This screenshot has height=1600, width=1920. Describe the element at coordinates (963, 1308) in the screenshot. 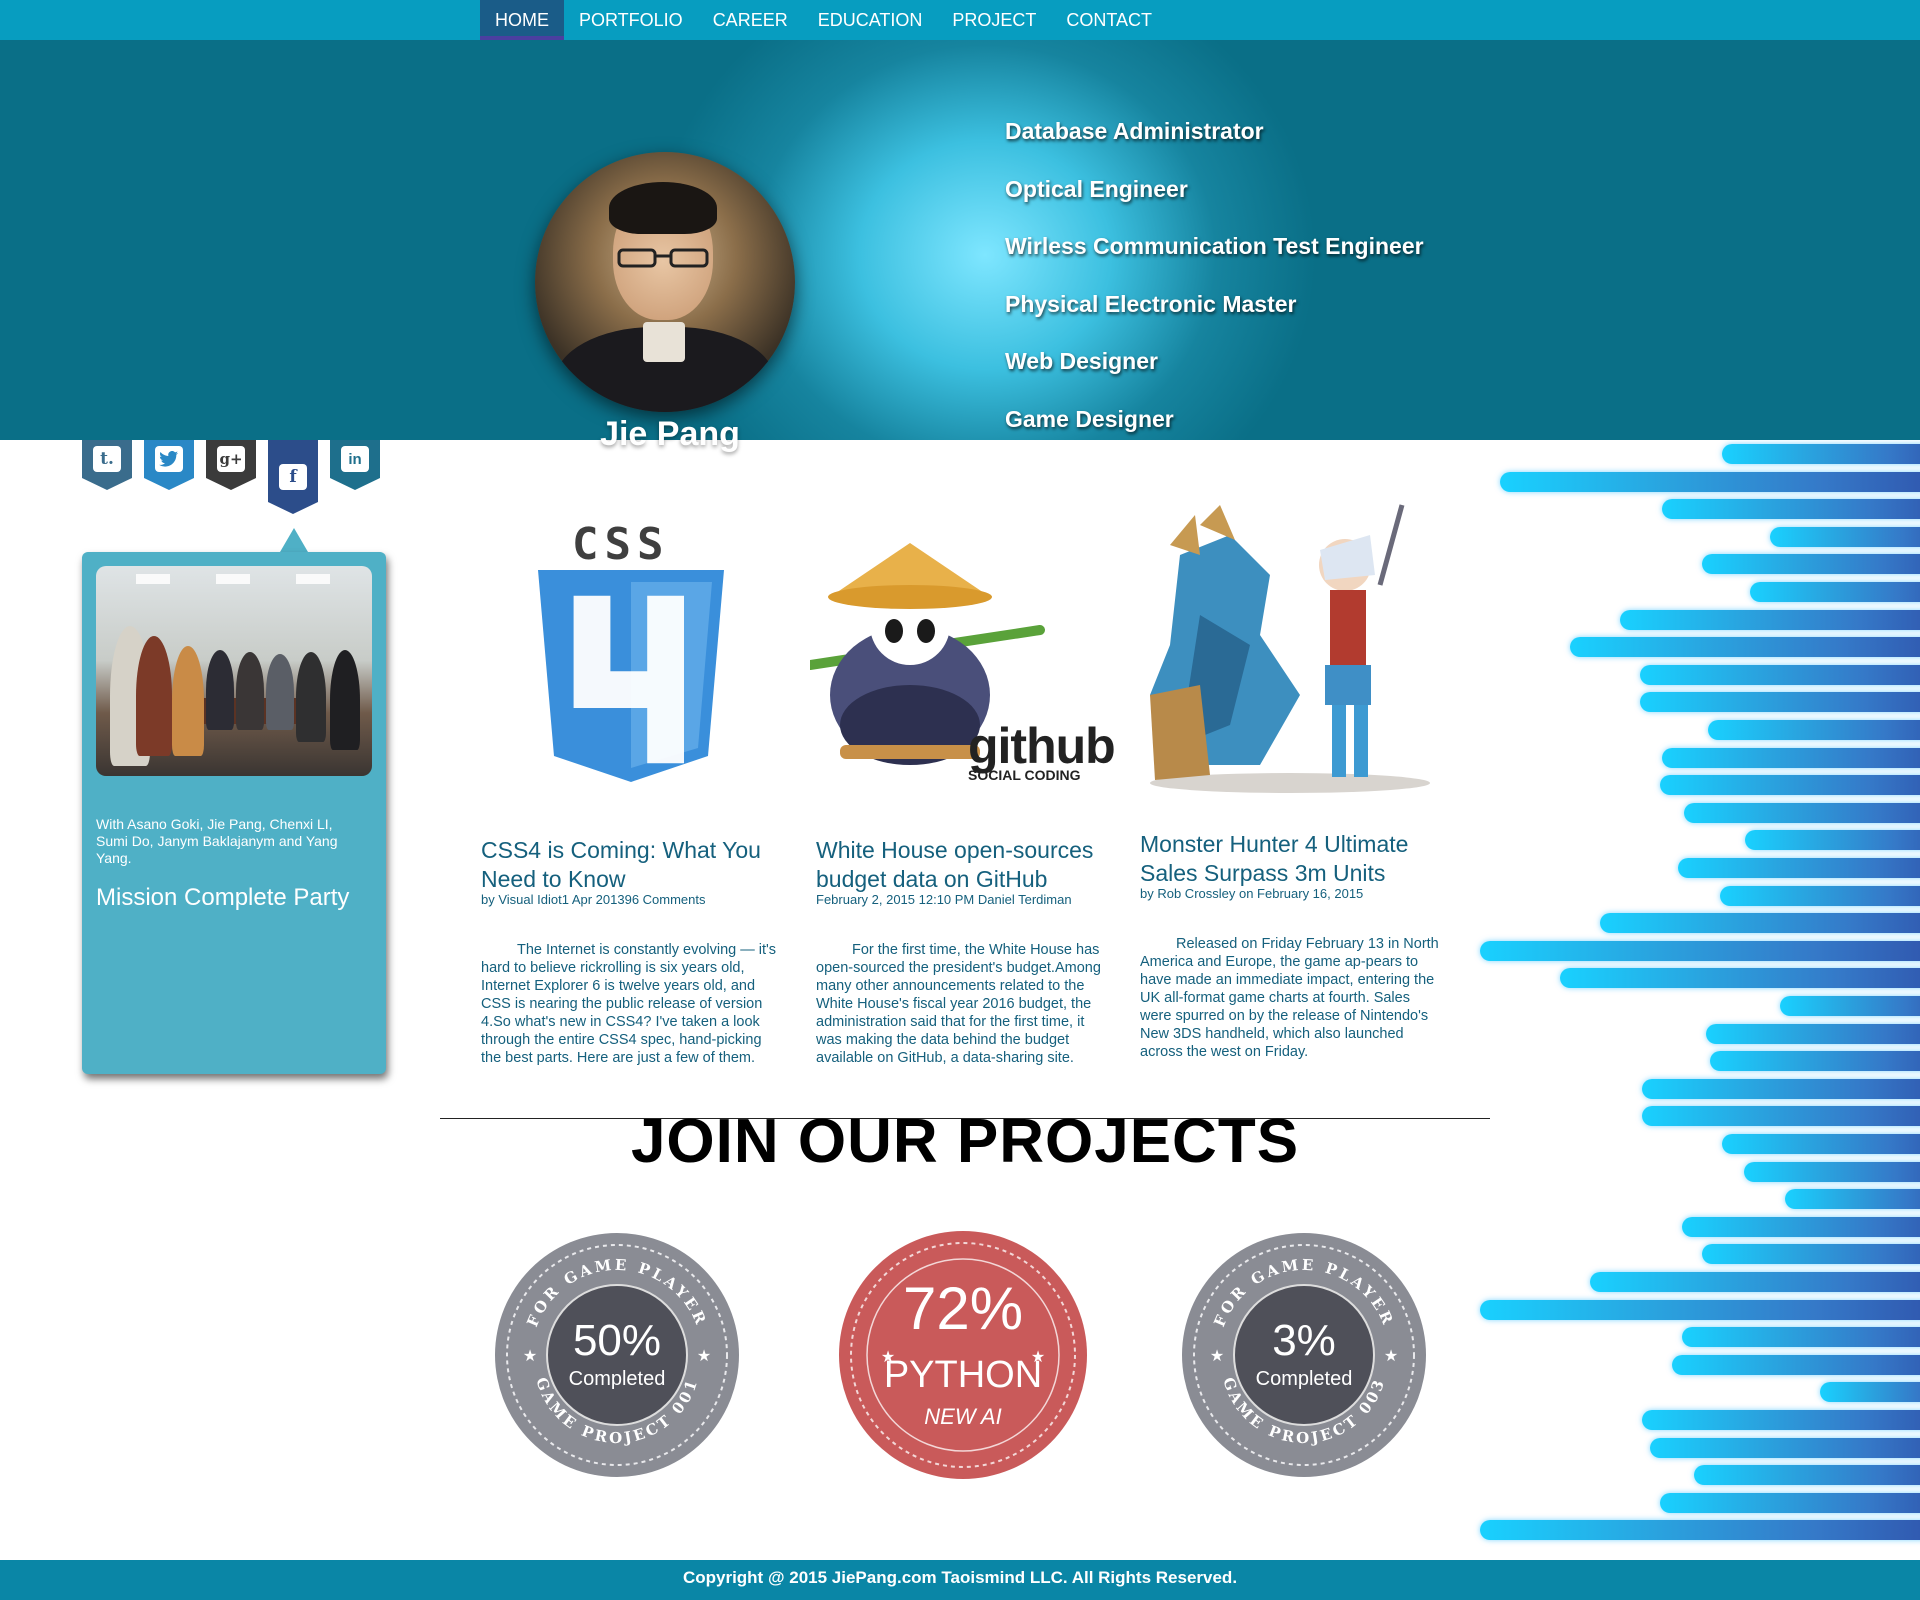

I see `badge-value: 72%` at that location.